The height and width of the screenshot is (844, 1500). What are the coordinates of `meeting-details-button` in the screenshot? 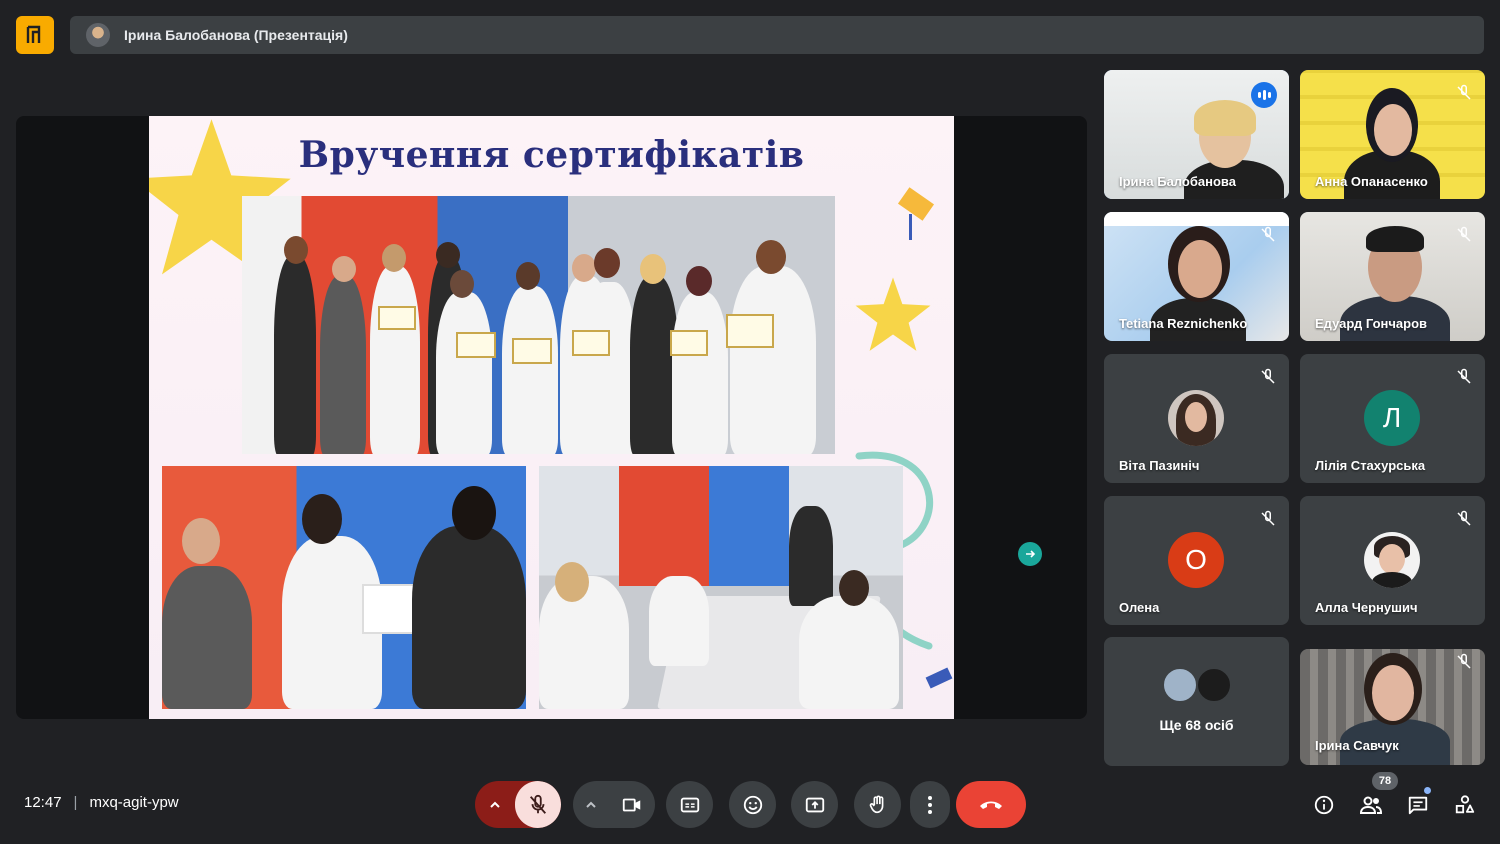 It's located at (1324, 805).